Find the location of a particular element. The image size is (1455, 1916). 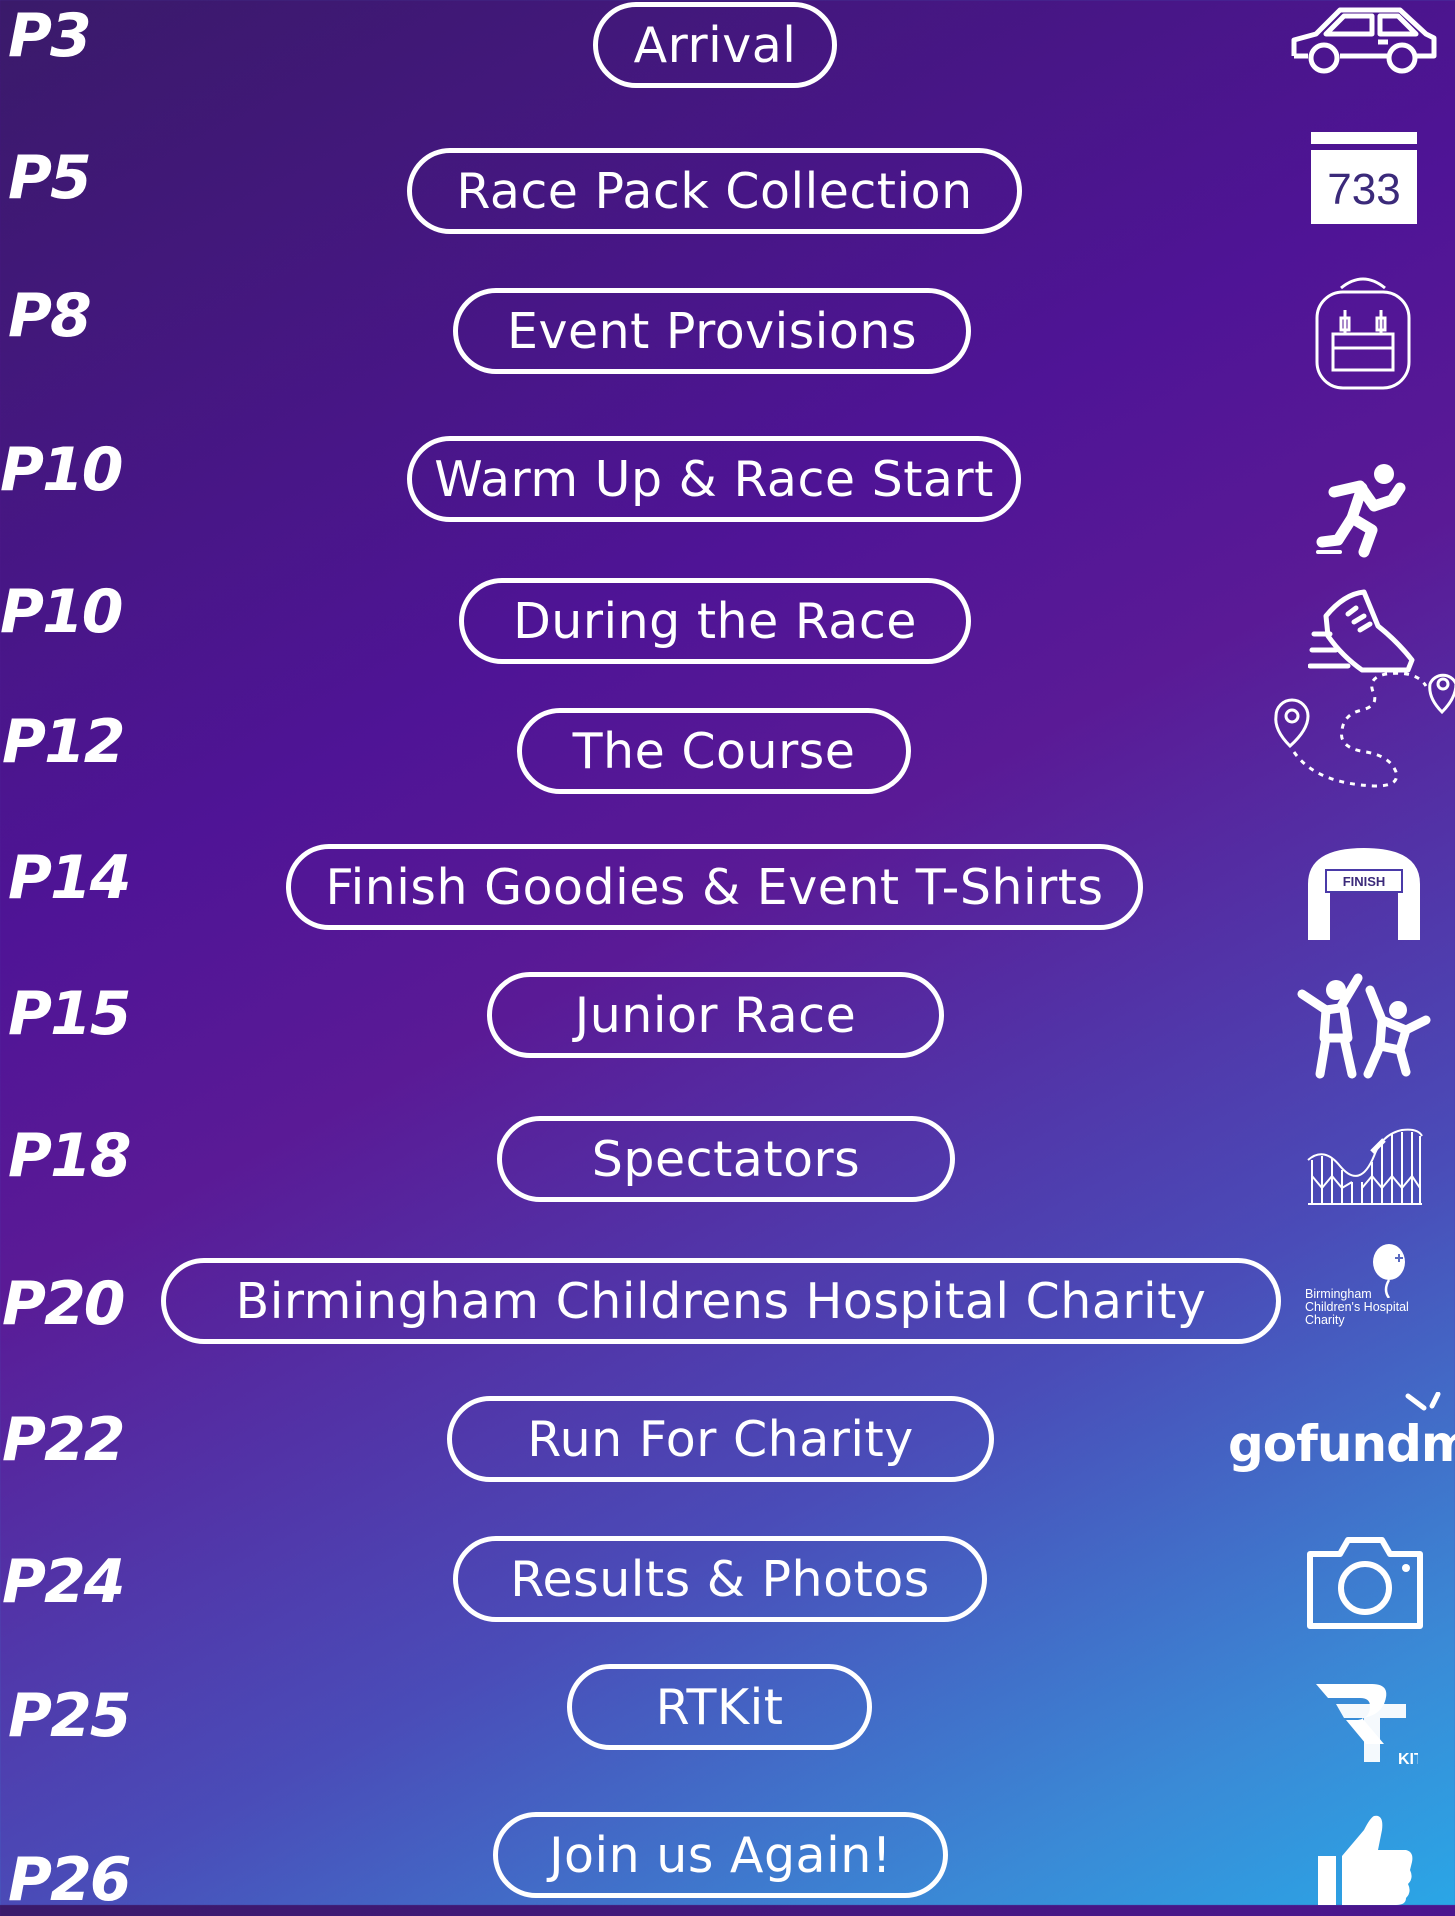

rollercoaster-icon is located at coordinates (1365, 1166).